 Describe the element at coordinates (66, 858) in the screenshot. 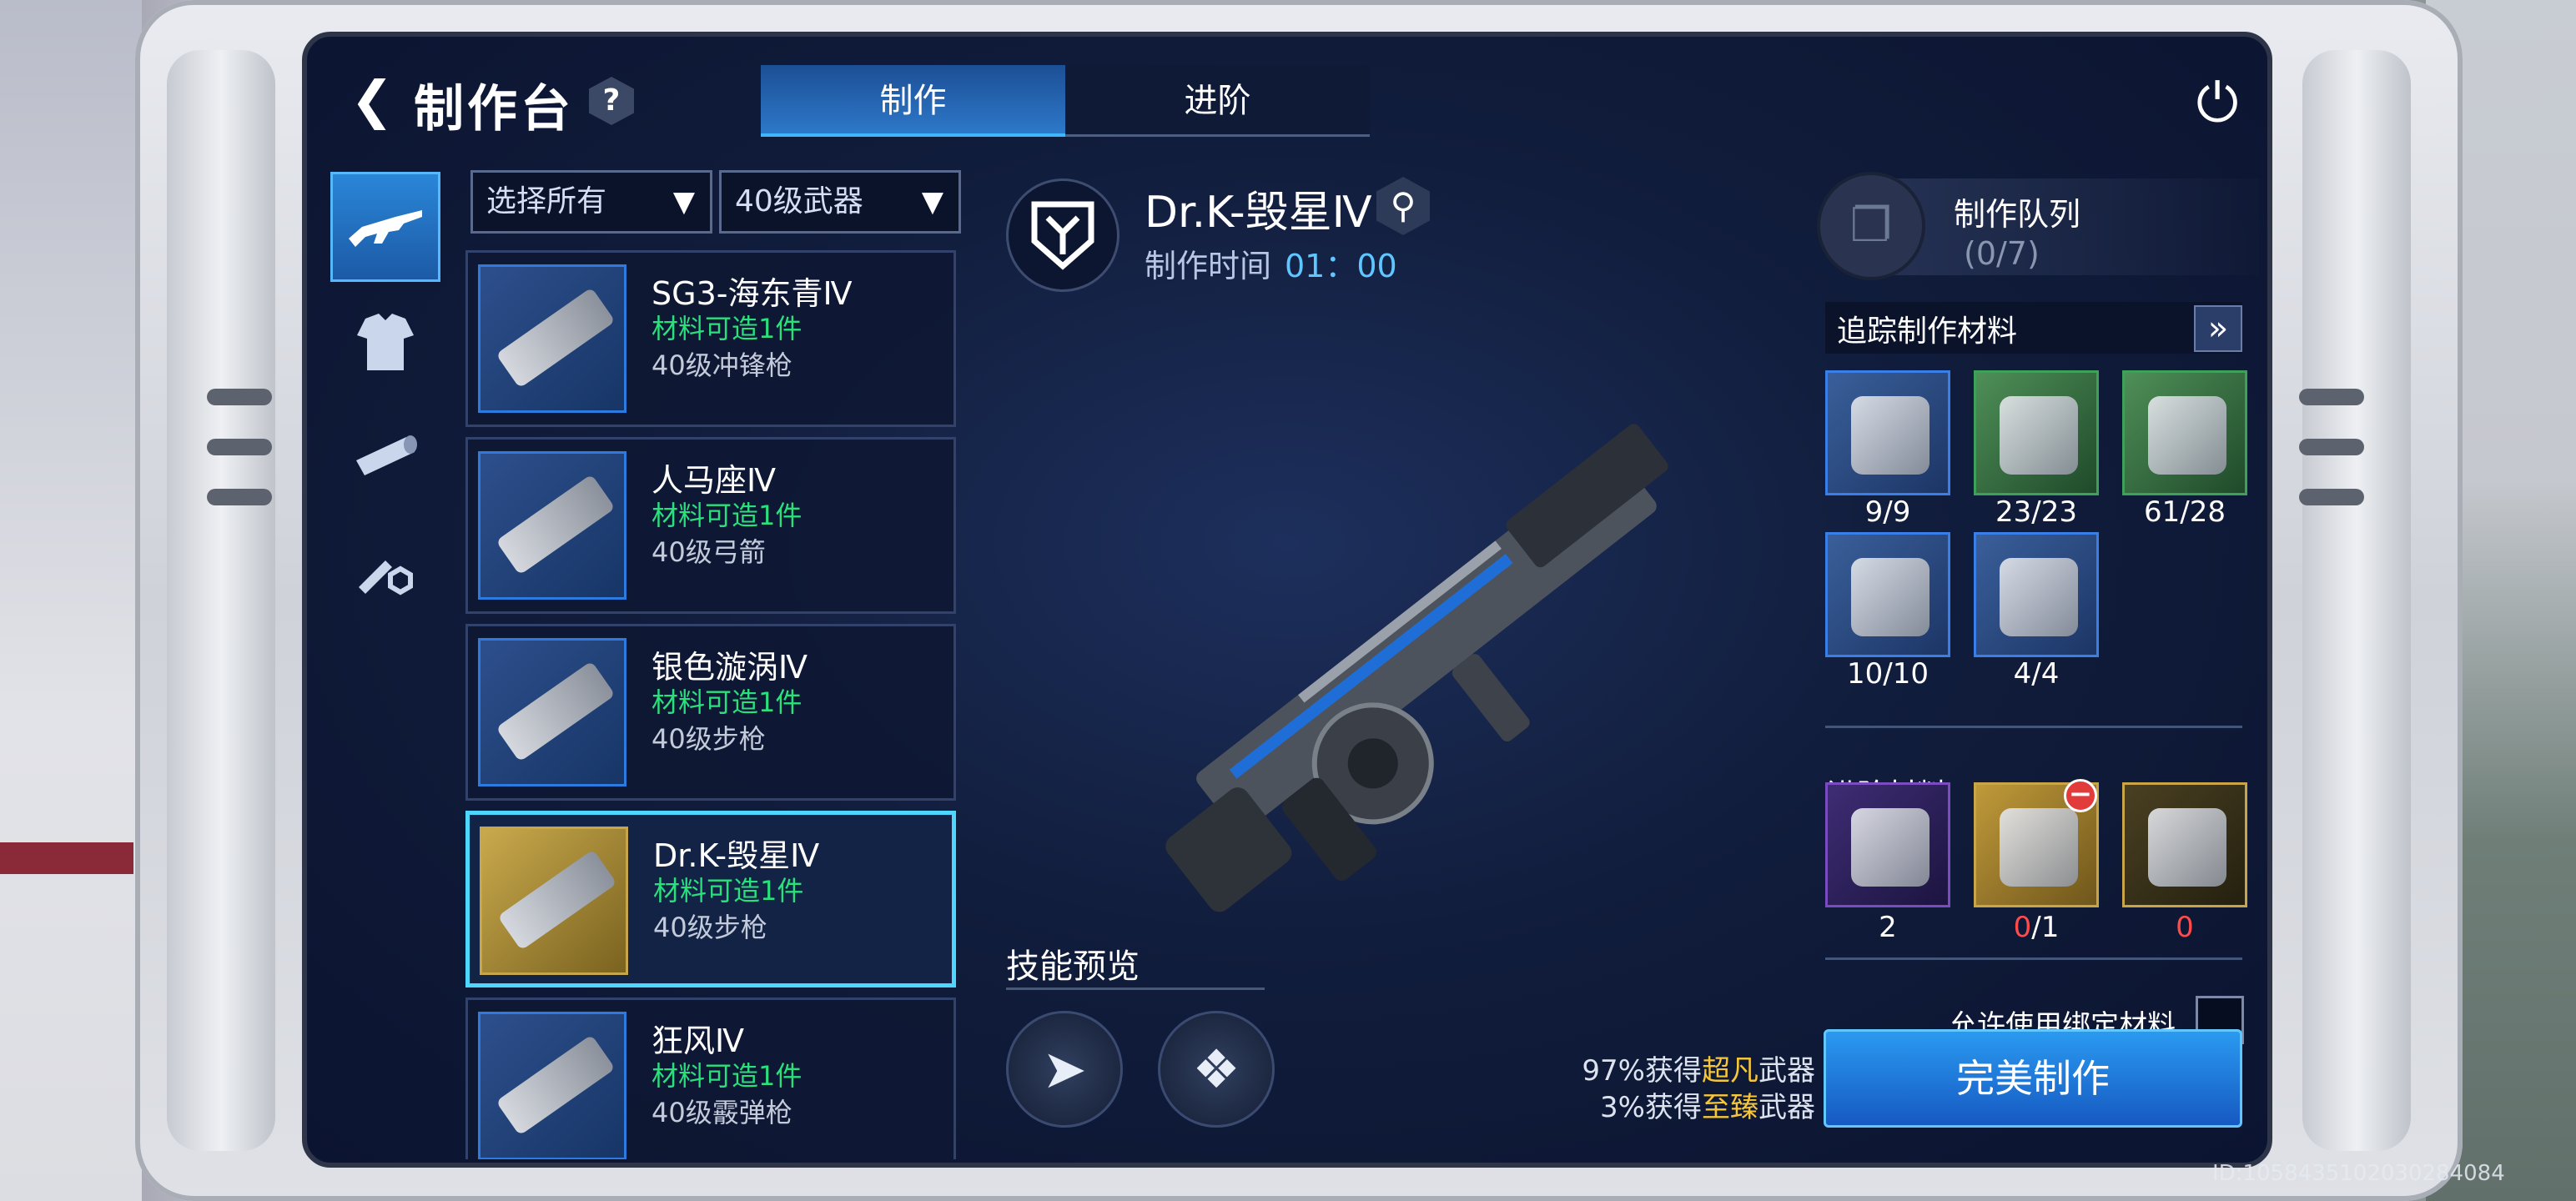

I see `background-stripe` at that location.